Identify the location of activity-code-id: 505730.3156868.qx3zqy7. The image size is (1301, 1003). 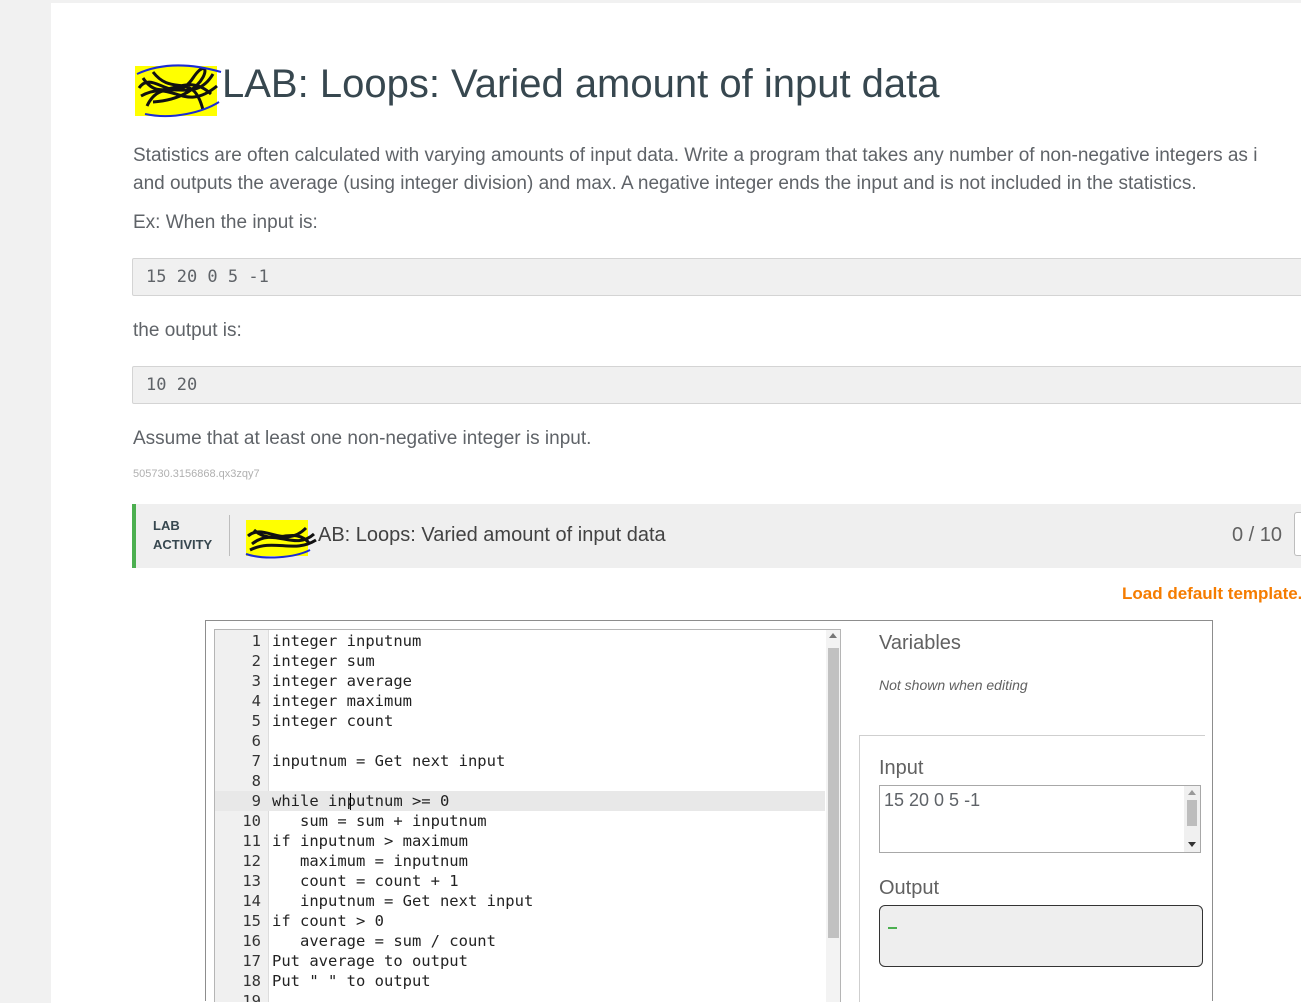
(196, 474).